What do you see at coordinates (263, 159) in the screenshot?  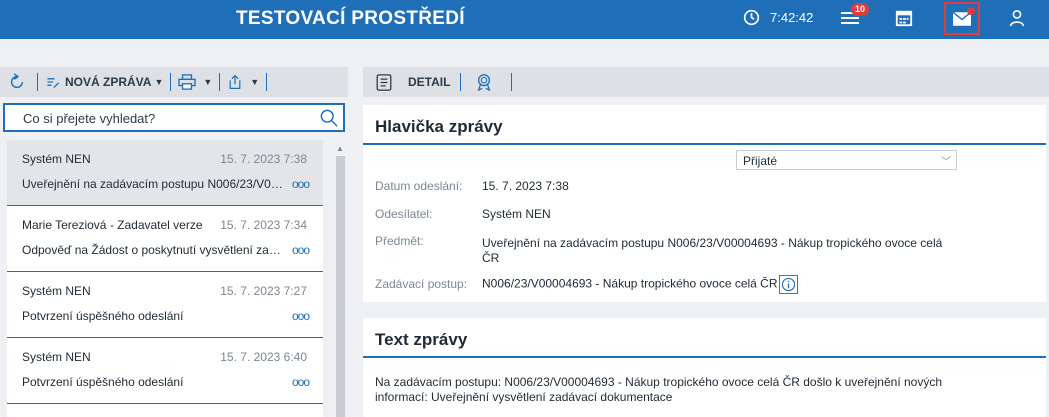 I see `message-date: 15. 7. 2023 7:38` at bounding box center [263, 159].